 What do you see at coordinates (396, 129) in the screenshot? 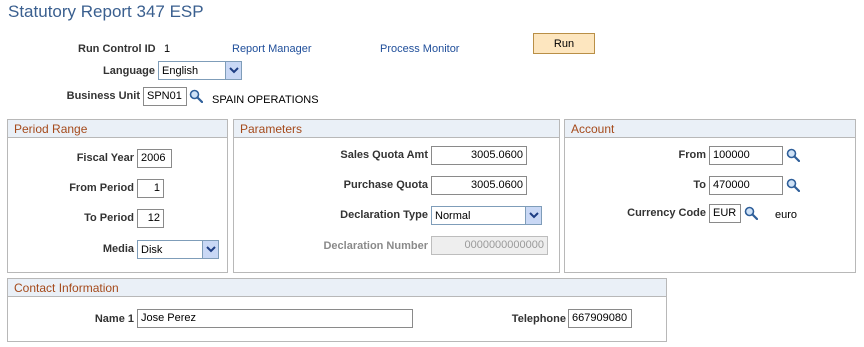
I see `parameters-title: Parameters` at bounding box center [396, 129].